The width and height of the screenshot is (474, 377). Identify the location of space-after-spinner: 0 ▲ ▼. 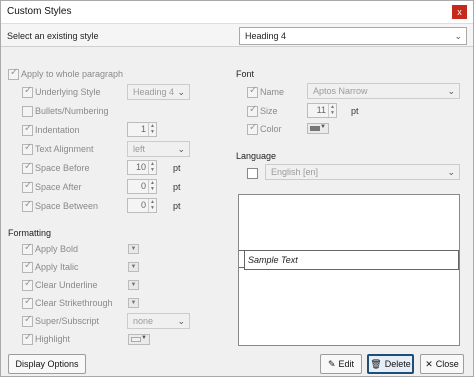
(142, 186).